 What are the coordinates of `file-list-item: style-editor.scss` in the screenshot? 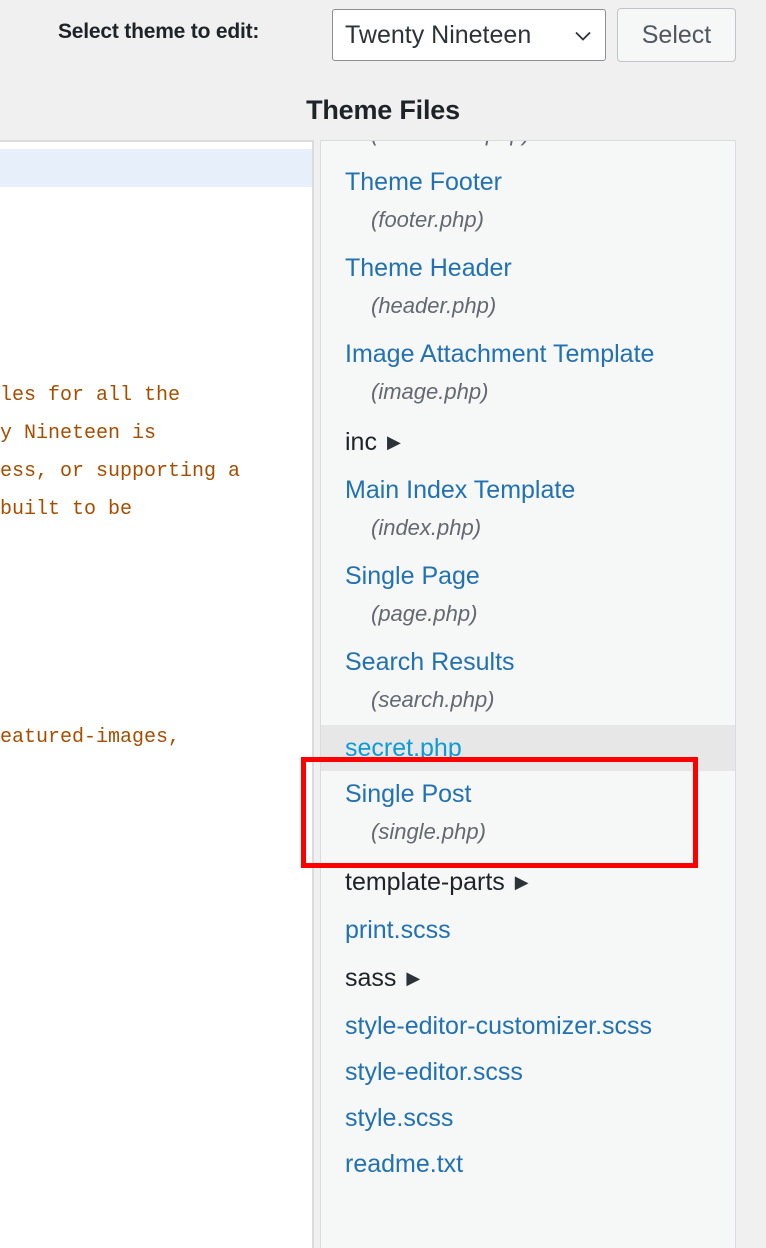 It's located at (528, 1072).